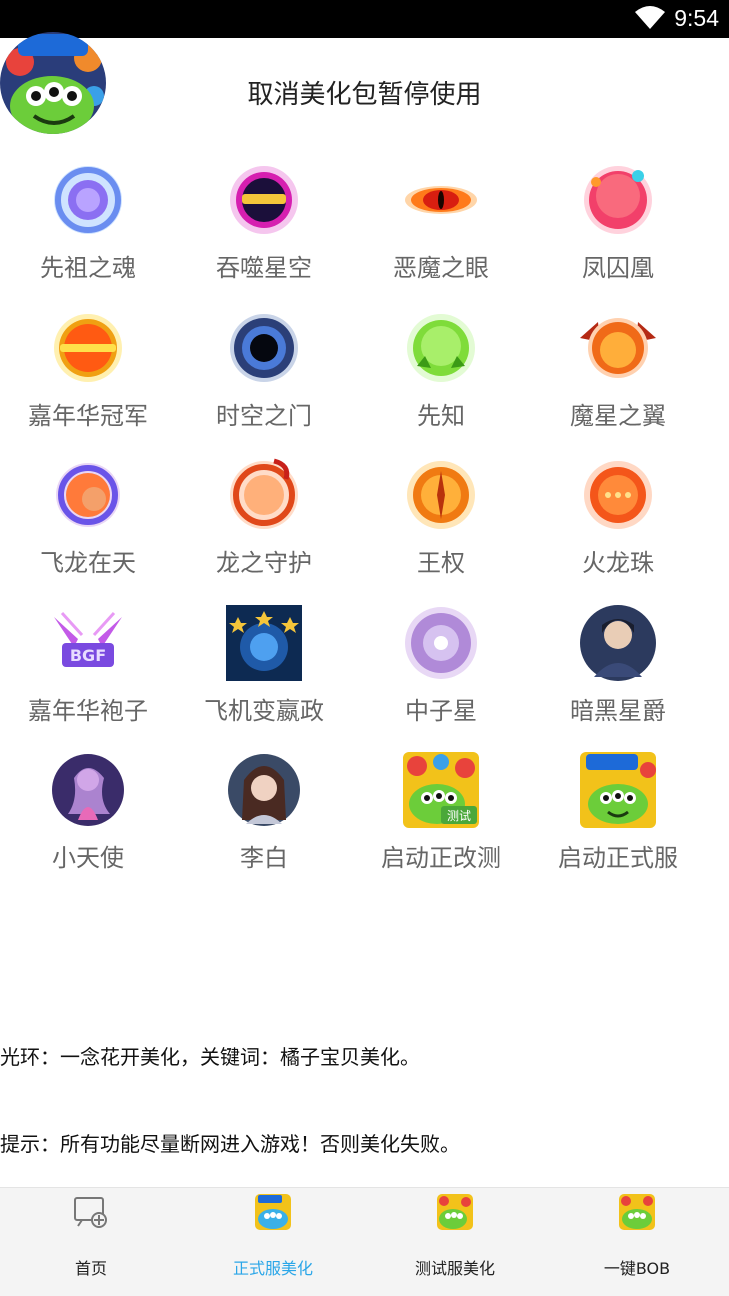 The height and width of the screenshot is (1296, 729). What do you see at coordinates (88, 200) in the screenshot?
I see `ancestor-soul-halo-icon` at bounding box center [88, 200].